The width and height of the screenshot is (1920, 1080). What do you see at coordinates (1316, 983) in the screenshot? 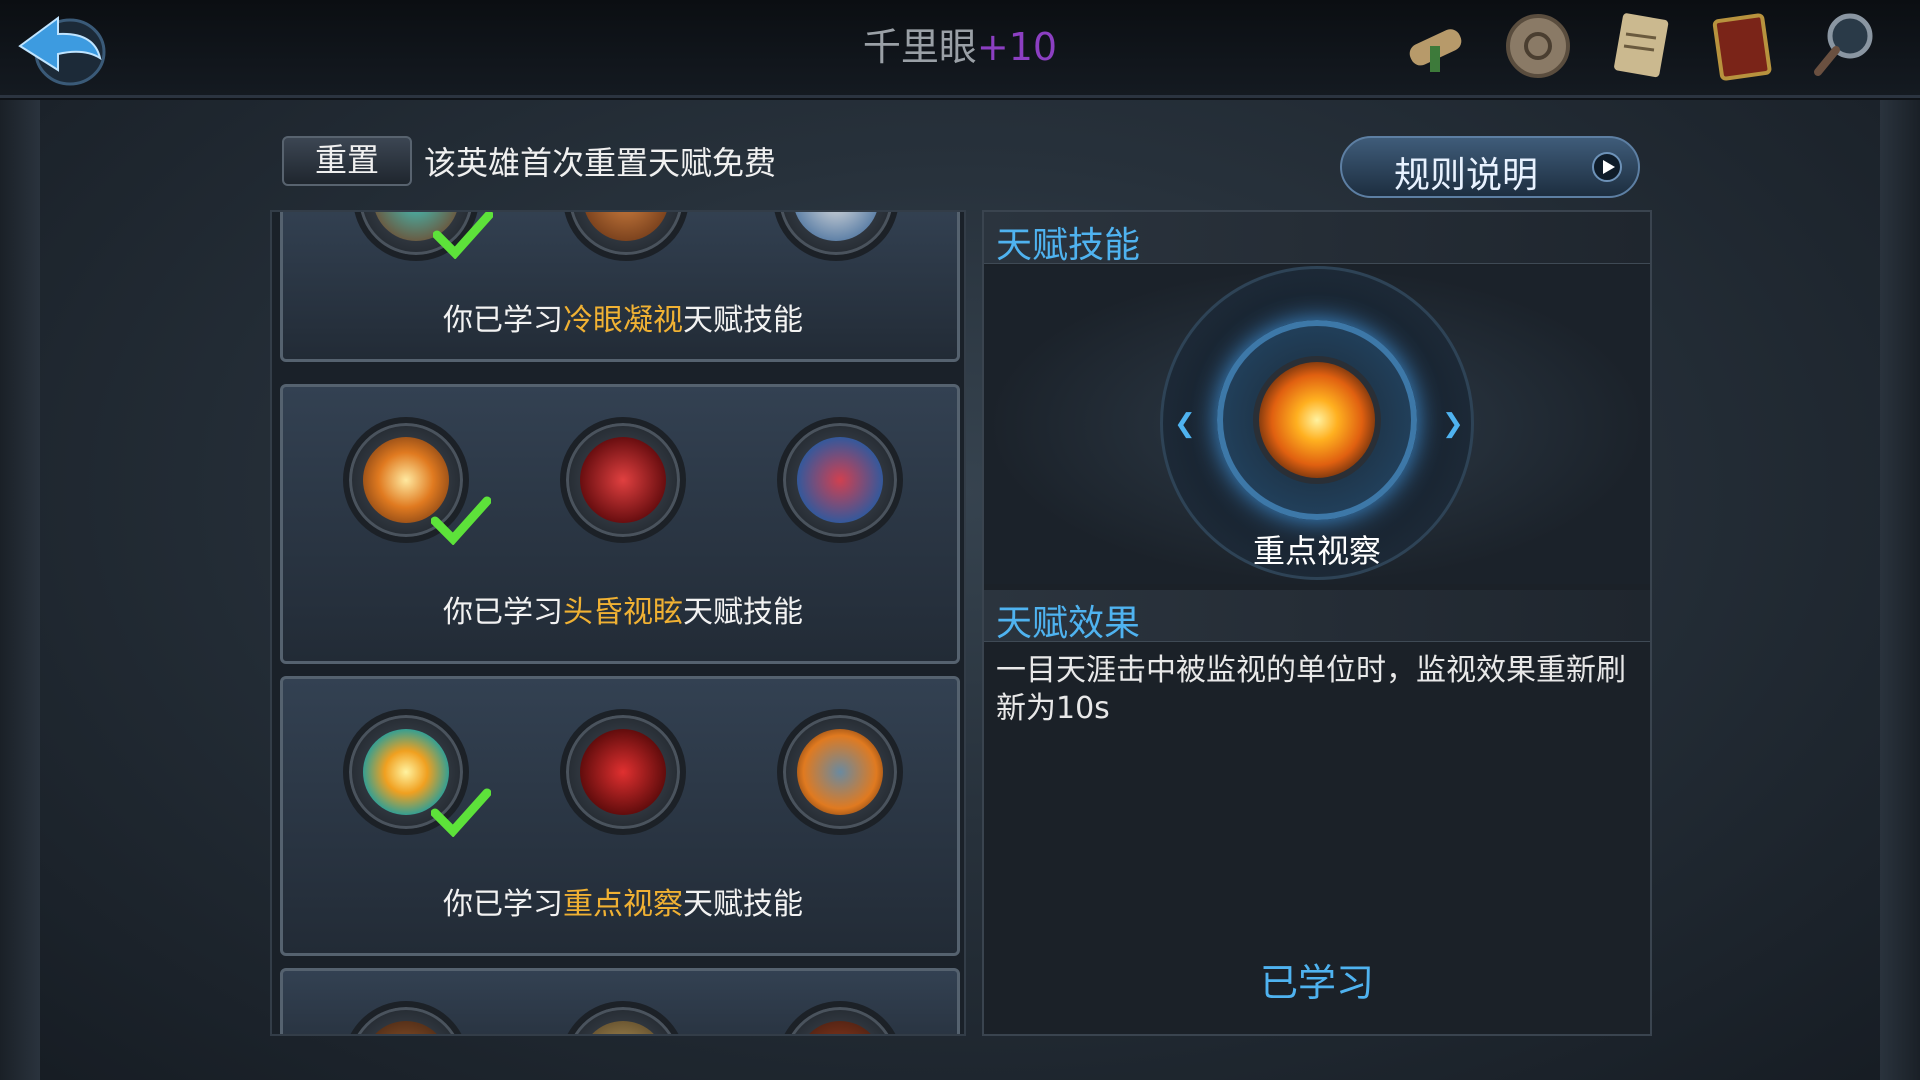
I see `learned-status: 已学习` at bounding box center [1316, 983].